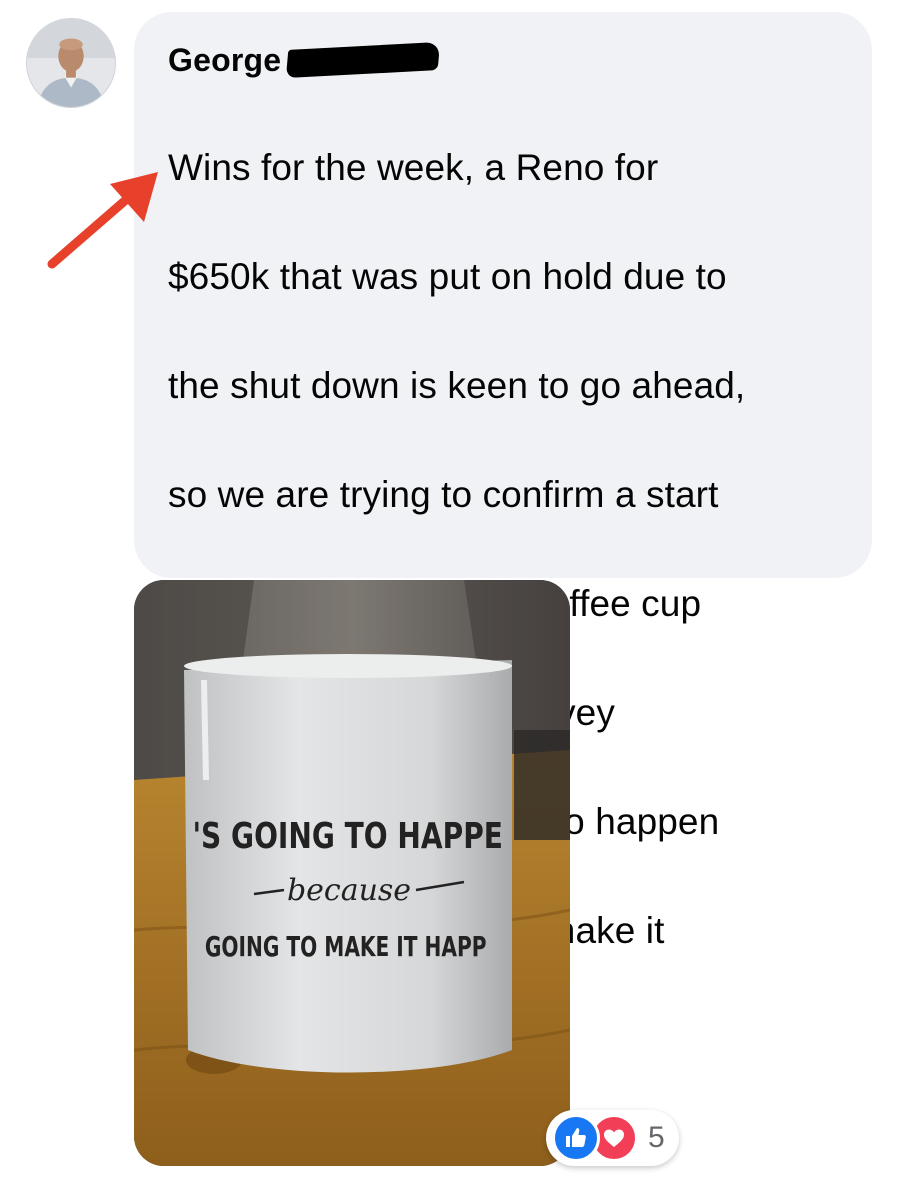  I want to click on mug-line-1: 'S GOING TO HAPPE, so click(347, 836).